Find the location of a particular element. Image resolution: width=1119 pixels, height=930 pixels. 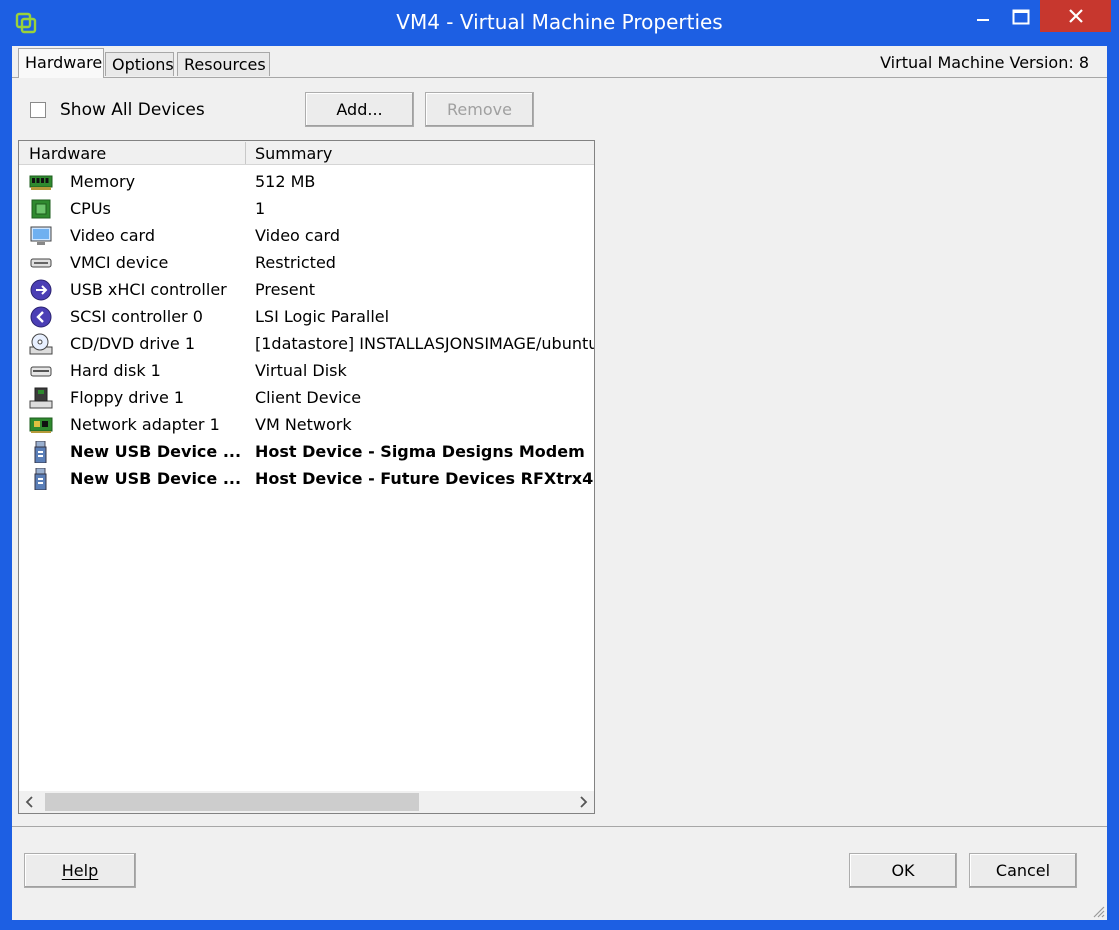

hardware-summary: Client Device is located at coordinates (308, 397).